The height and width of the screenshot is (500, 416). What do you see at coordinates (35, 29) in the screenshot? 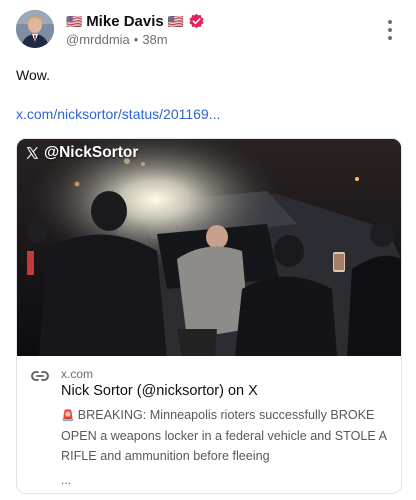
I see `avatar` at bounding box center [35, 29].